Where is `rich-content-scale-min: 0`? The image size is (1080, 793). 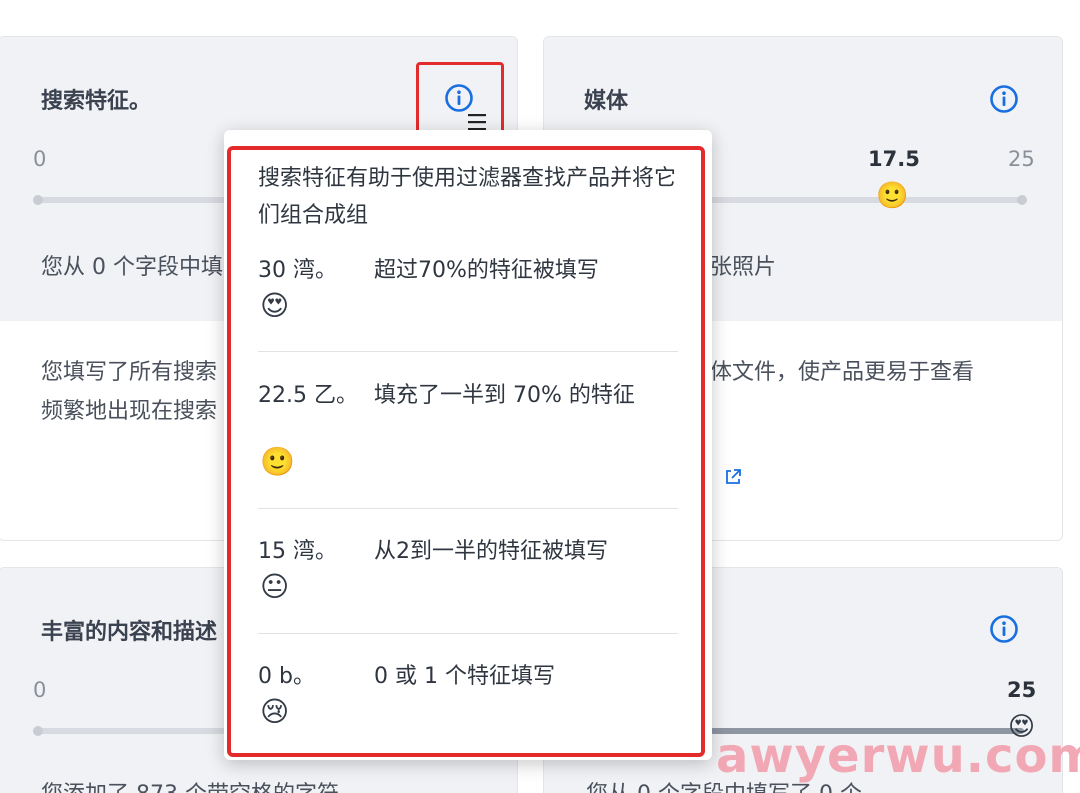 rich-content-scale-min: 0 is located at coordinates (40, 690).